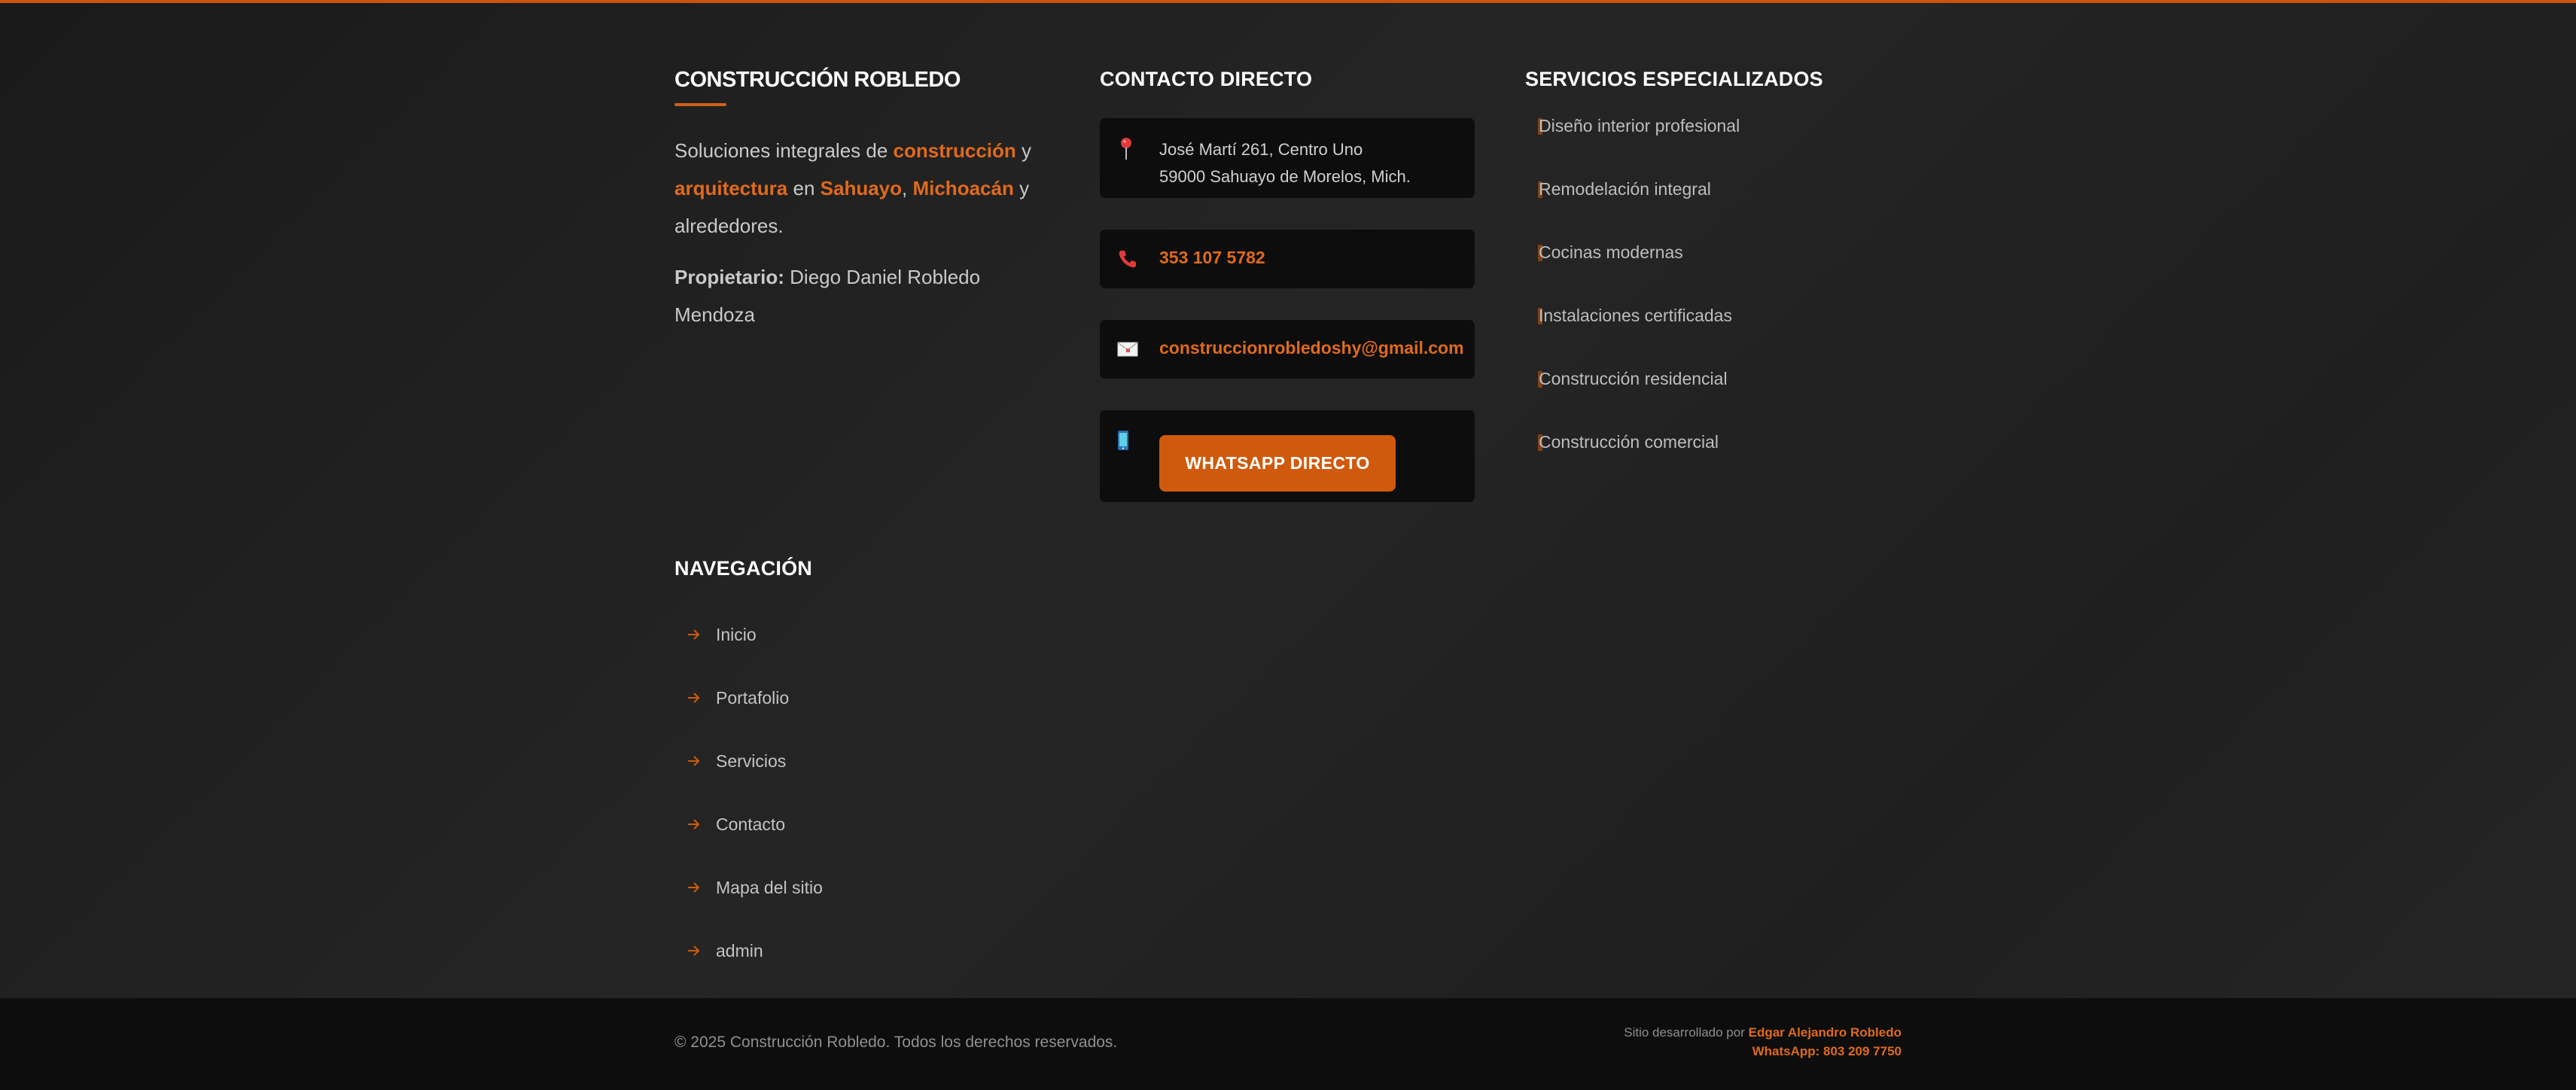 This screenshot has height=1090, width=2576. Describe the element at coordinates (1288, 2) in the screenshot. I see `top-accent-line` at that location.